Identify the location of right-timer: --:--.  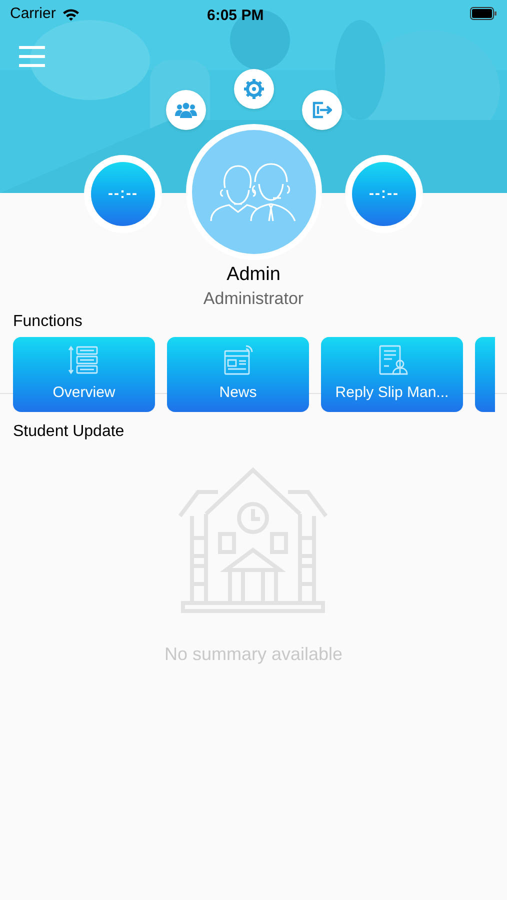
(384, 194).